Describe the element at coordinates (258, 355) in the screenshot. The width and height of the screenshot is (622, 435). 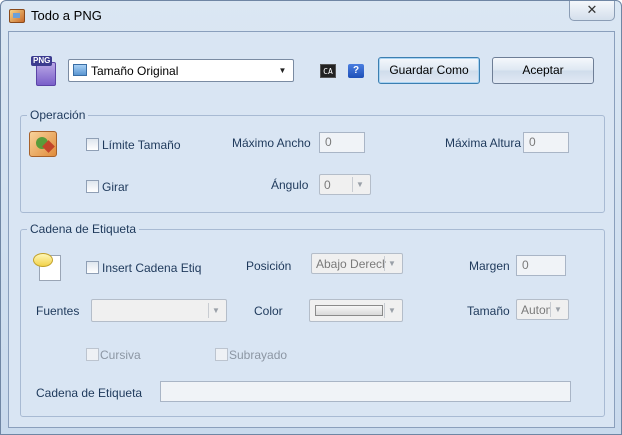
I see `underline-label: Subrayado` at that location.